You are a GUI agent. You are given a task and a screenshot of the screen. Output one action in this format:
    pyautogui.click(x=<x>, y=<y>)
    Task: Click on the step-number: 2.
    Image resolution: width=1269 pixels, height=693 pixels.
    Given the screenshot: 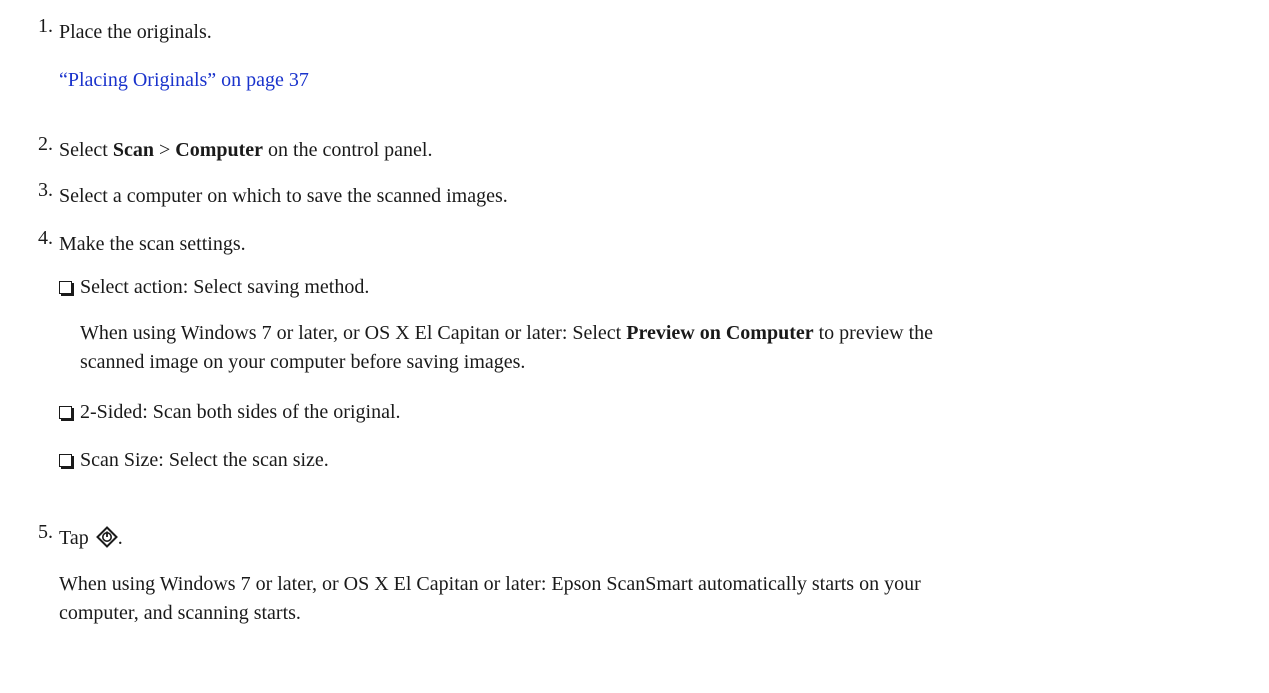 What is the action you would take?
    pyautogui.click(x=45, y=144)
    